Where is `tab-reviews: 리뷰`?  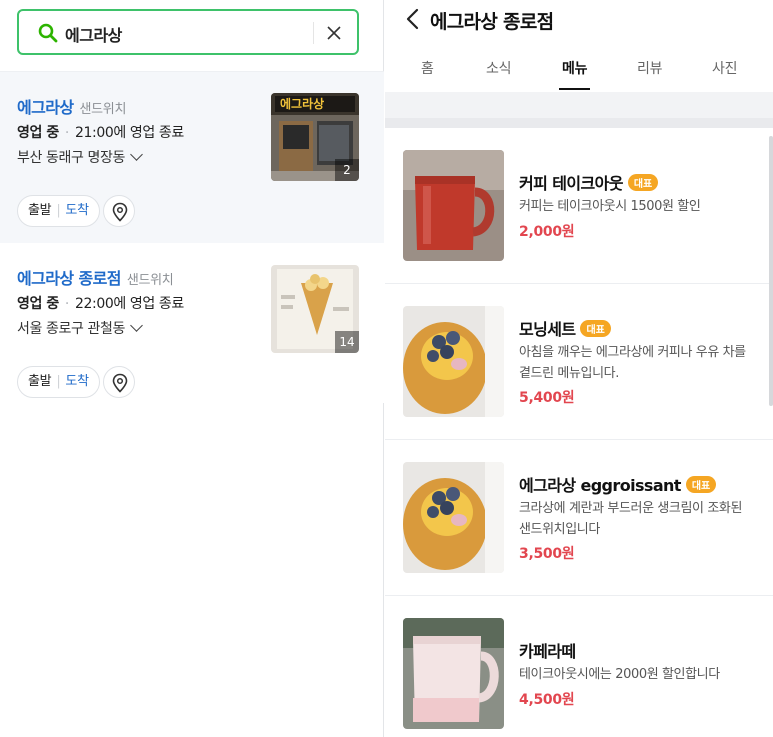
tab-reviews: 리뷰 is located at coordinates (649, 68).